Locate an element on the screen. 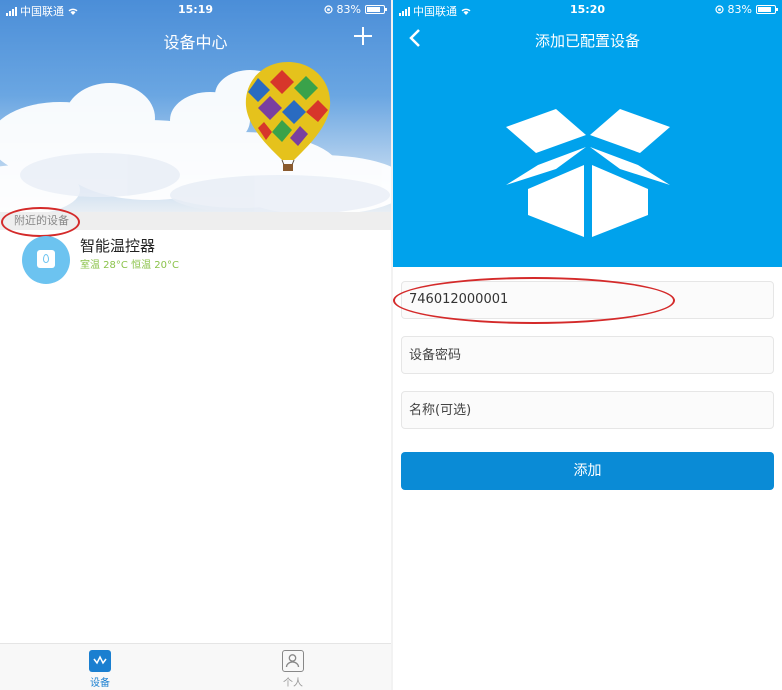 This screenshot has width=782, height=690. devices-tab-icon is located at coordinates (100, 661).